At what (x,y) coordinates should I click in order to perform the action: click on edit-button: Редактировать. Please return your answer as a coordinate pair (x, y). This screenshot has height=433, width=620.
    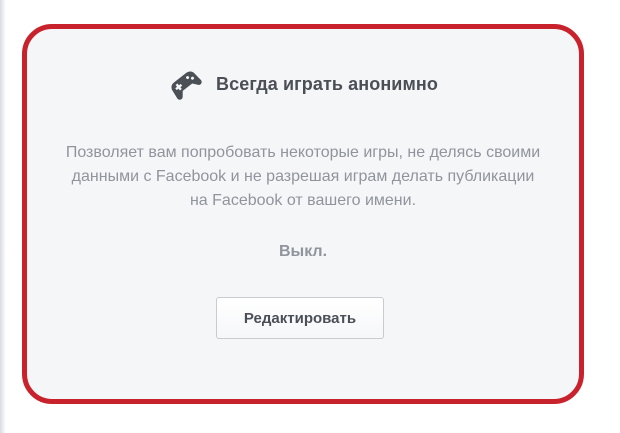
    Looking at the image, I should click on (300, 318).